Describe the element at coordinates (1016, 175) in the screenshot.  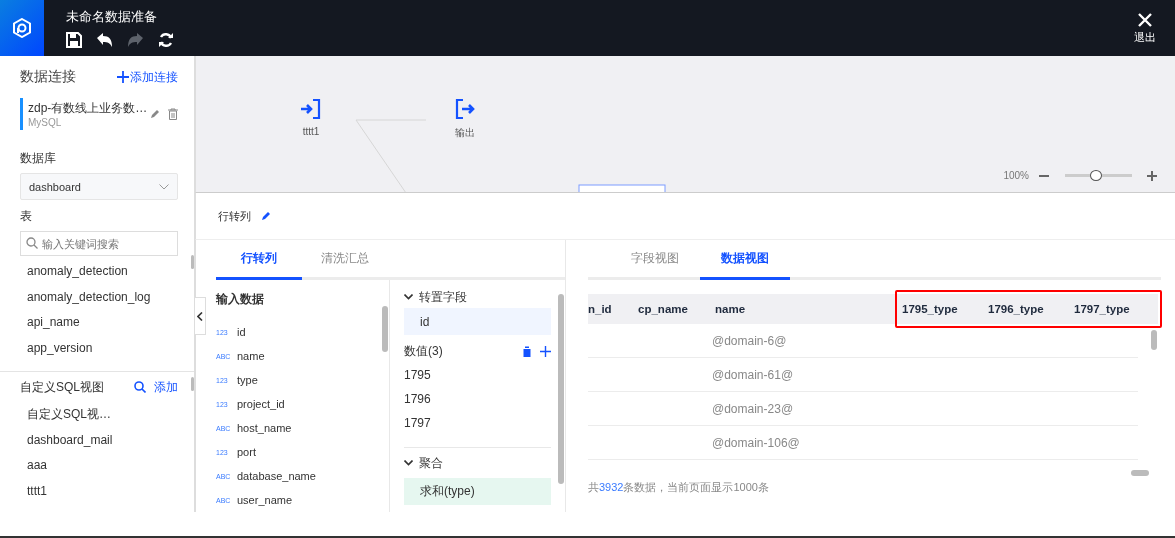
I see `zoom-reading: 100%` at that location.